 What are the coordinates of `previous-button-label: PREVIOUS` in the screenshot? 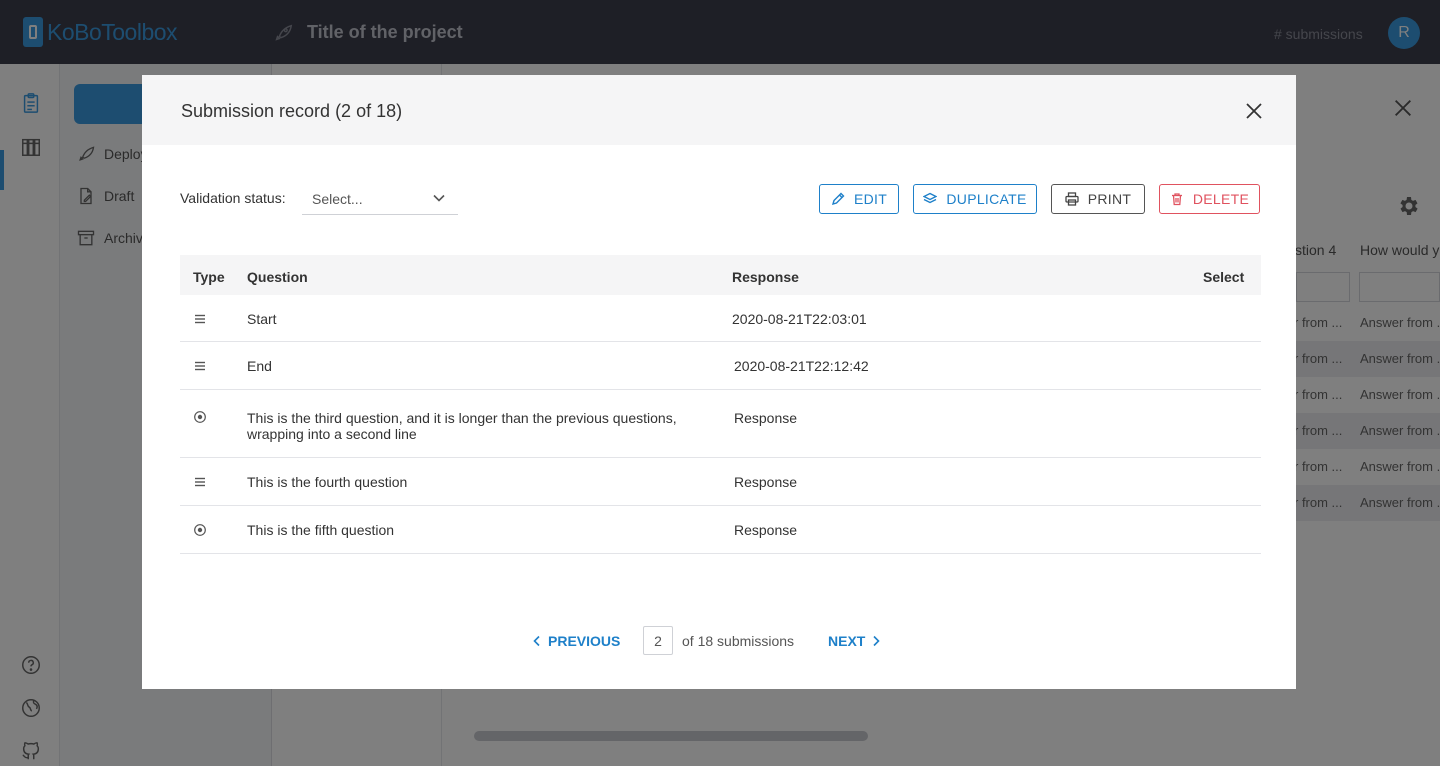 It's located at (584, 641).